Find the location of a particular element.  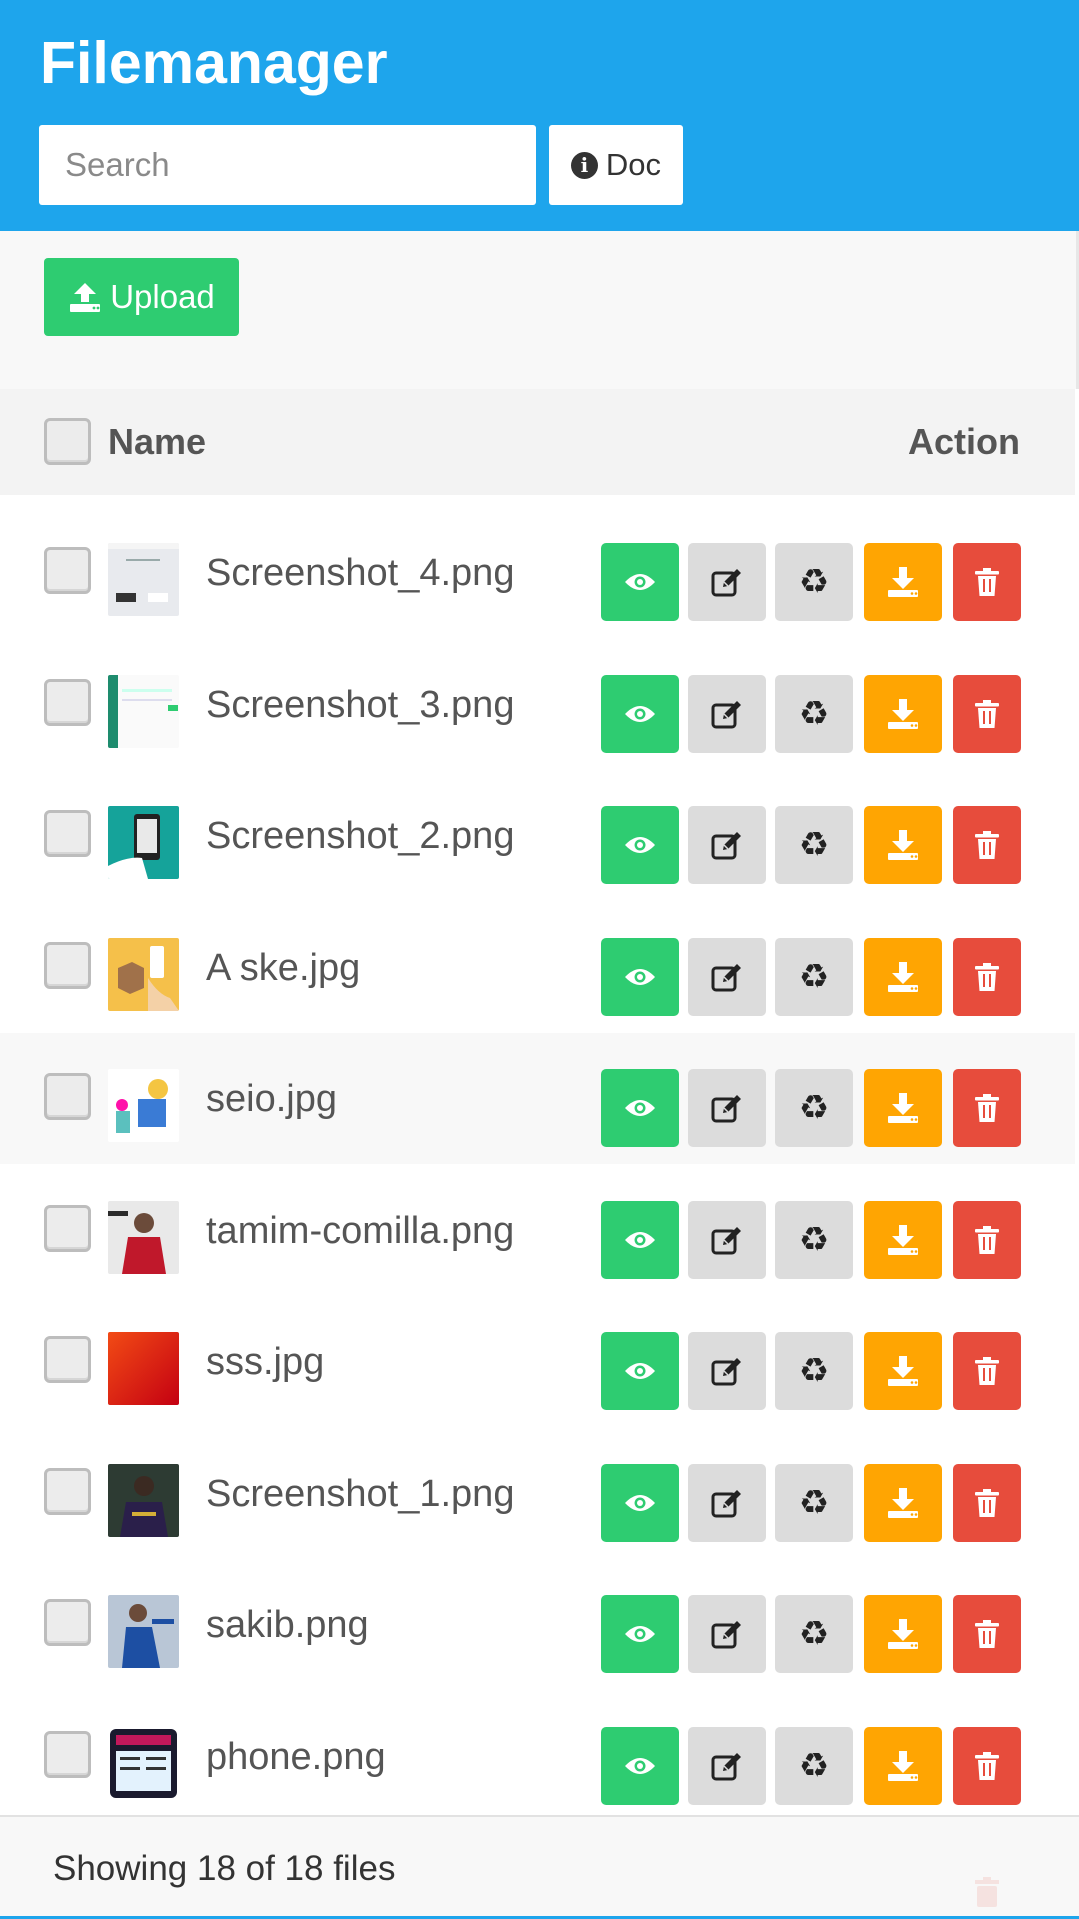

column-header-name: Name is located at coordinates (157, 441).